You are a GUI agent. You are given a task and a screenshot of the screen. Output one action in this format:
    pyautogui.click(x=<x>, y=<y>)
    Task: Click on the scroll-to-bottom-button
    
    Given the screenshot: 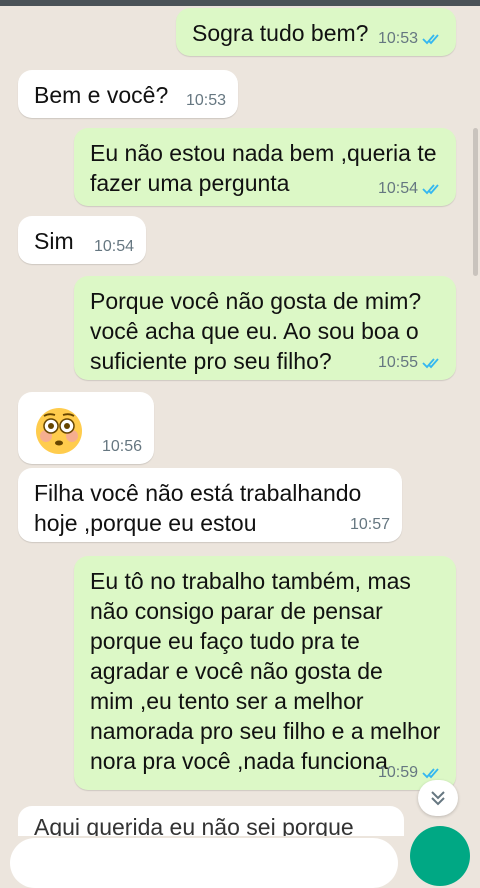 What is the action you would take?
    pyautogui.click(x=438, y=798)
    